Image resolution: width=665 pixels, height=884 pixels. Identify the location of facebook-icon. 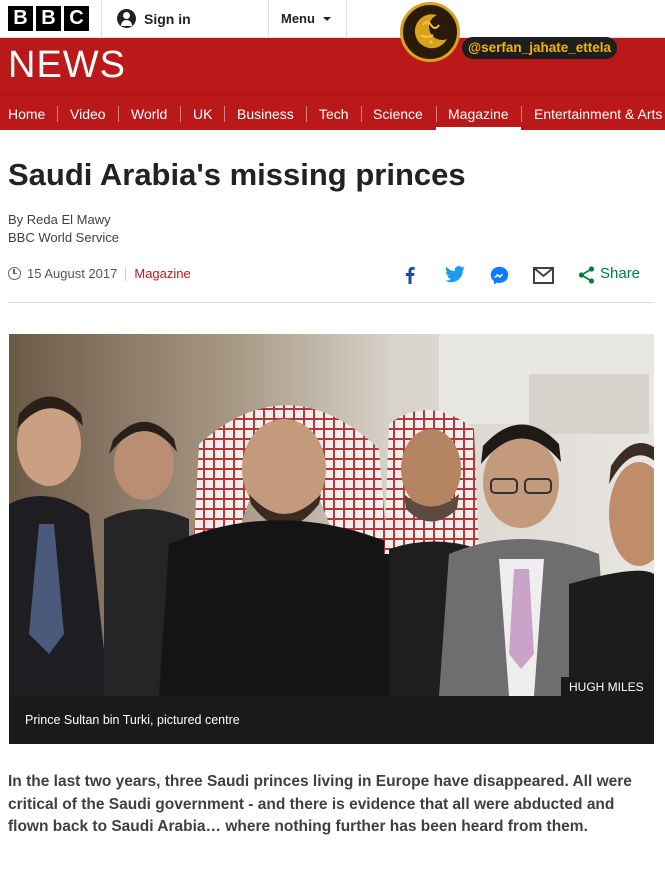
(410, 275).